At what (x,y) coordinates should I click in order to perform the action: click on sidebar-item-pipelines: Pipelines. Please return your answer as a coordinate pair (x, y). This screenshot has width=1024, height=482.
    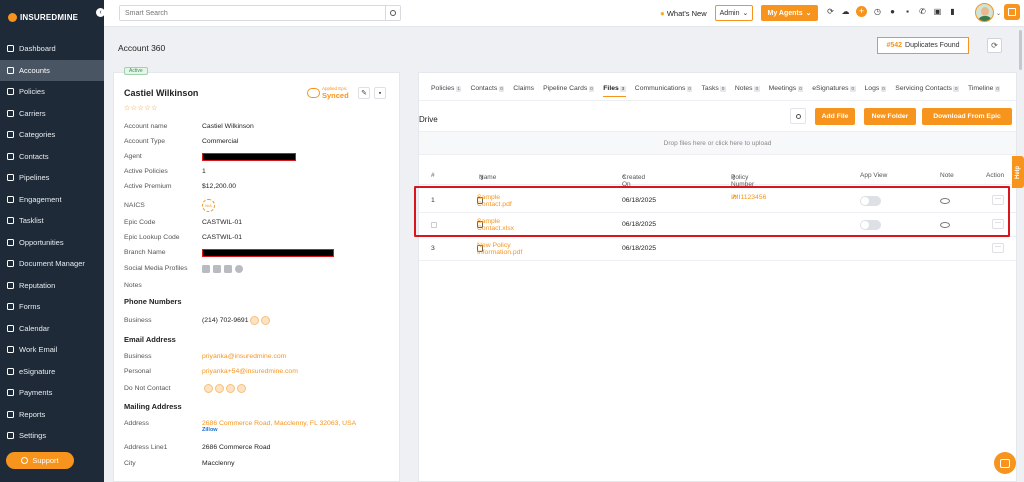
    Looking at the image, I should click on (52, 178).